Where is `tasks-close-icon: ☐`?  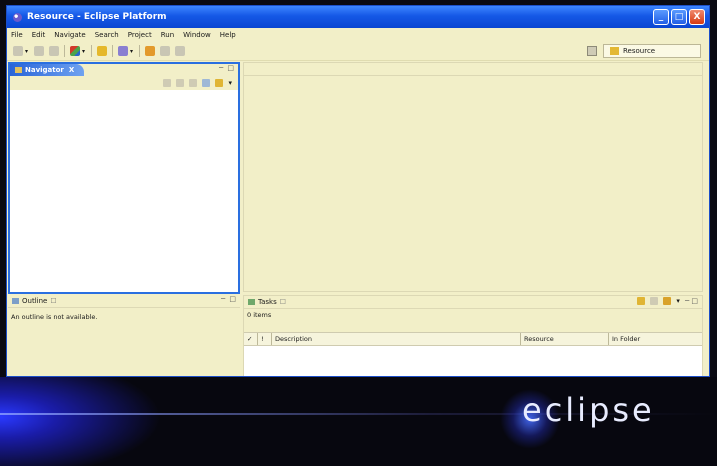
tasks-close-icon: ☐ is located at coordinates (283, 302).